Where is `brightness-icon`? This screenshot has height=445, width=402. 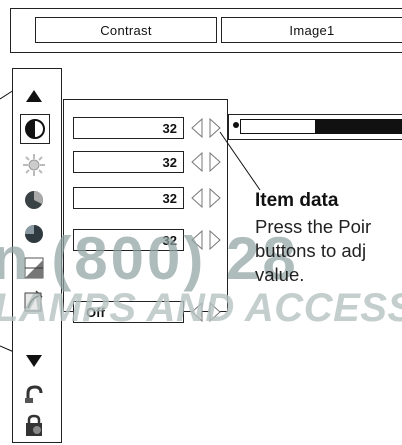 brightness-icon is located at coordinates (34, 165).